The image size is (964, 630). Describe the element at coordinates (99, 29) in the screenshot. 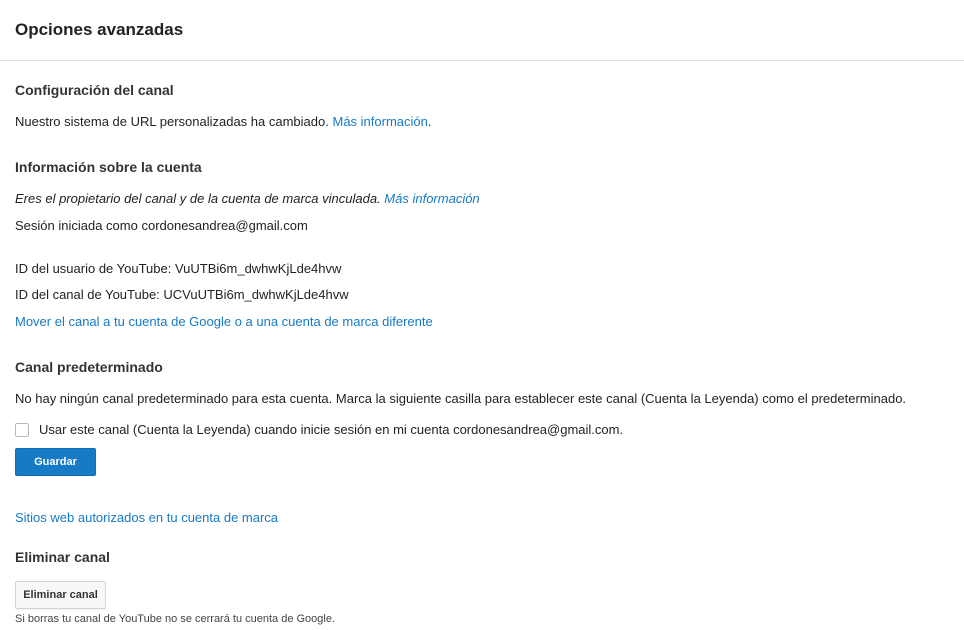

I see `page-title: Opciones avanzadas` at that location.